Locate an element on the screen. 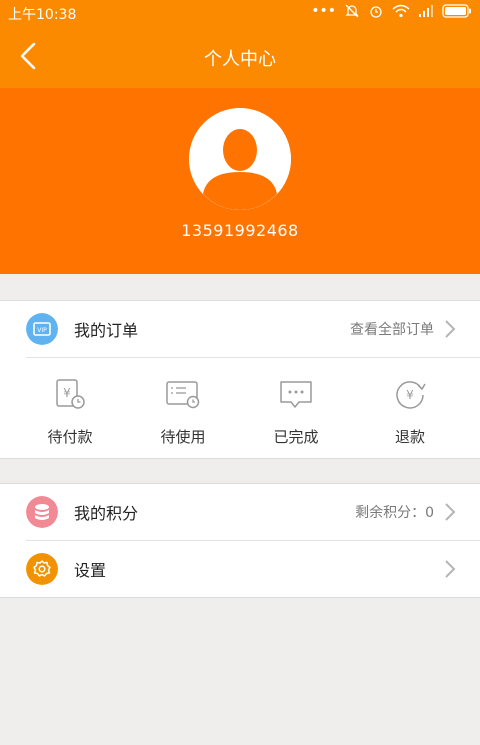 The height and width of the screenshot is (745, 480). phone-number: 13591992468 is located at coordinates (240, 230).